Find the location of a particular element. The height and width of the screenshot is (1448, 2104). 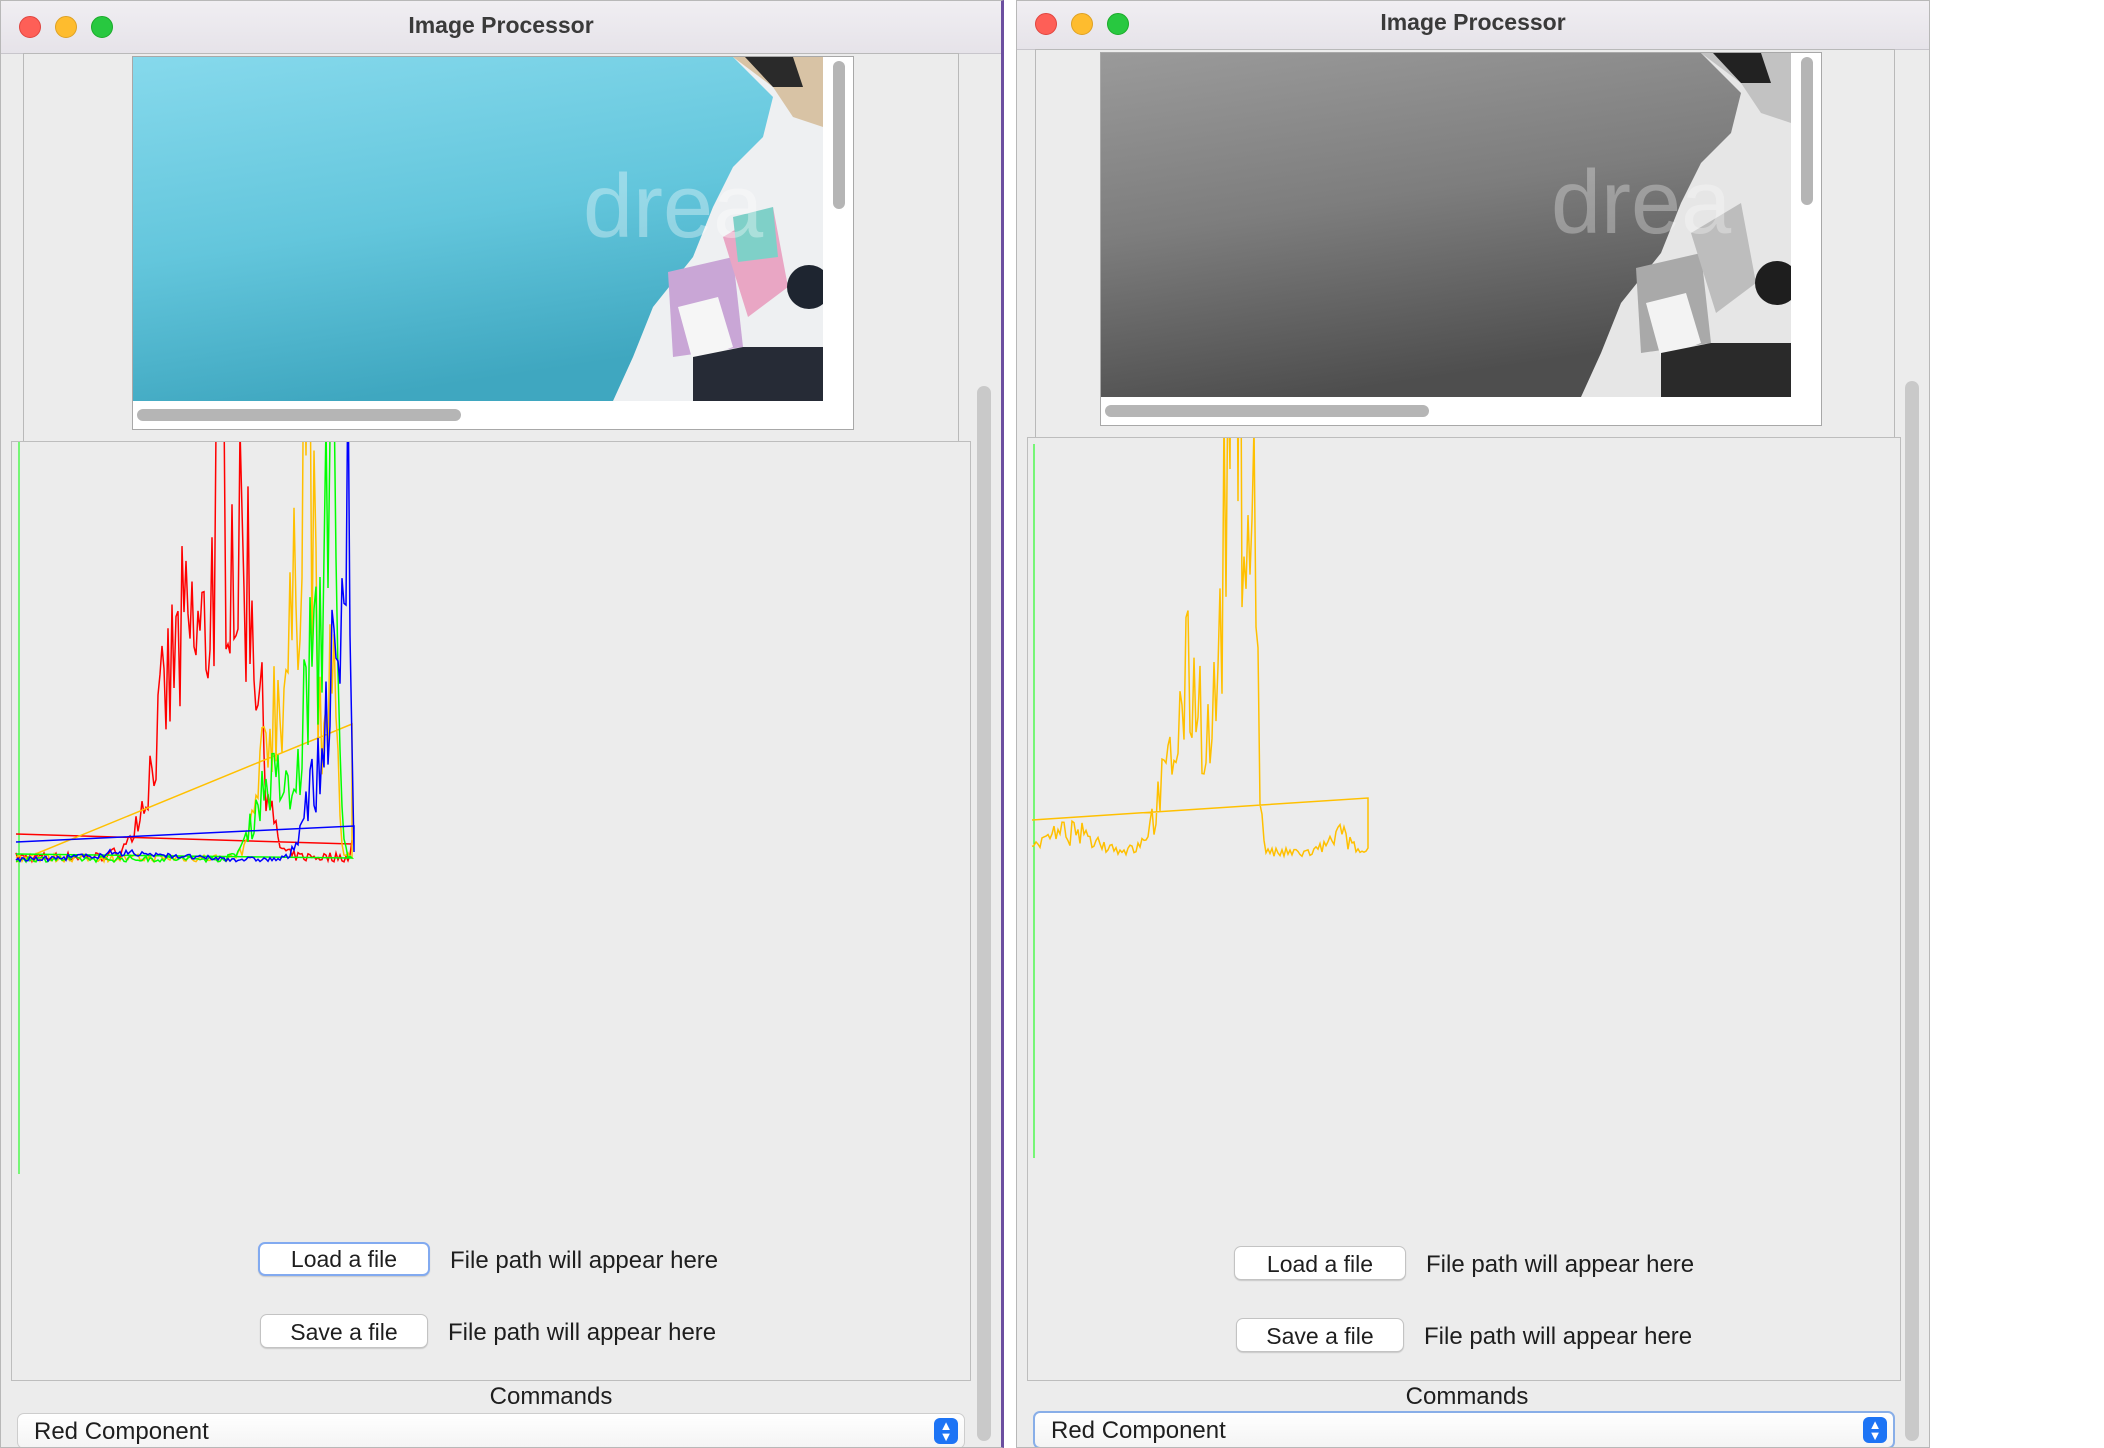

red-histogram-line is located at coordinates (184, 653).